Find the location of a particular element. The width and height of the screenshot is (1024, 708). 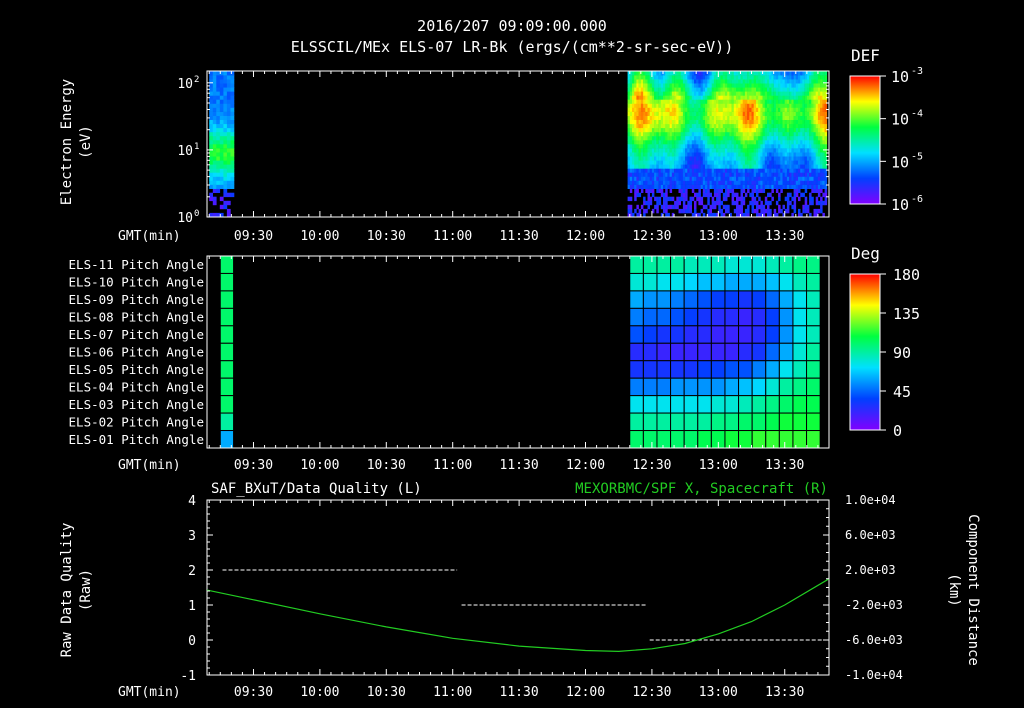

spectrogram-x-tick-label: 12:30 is located at coordinates (651, 236).